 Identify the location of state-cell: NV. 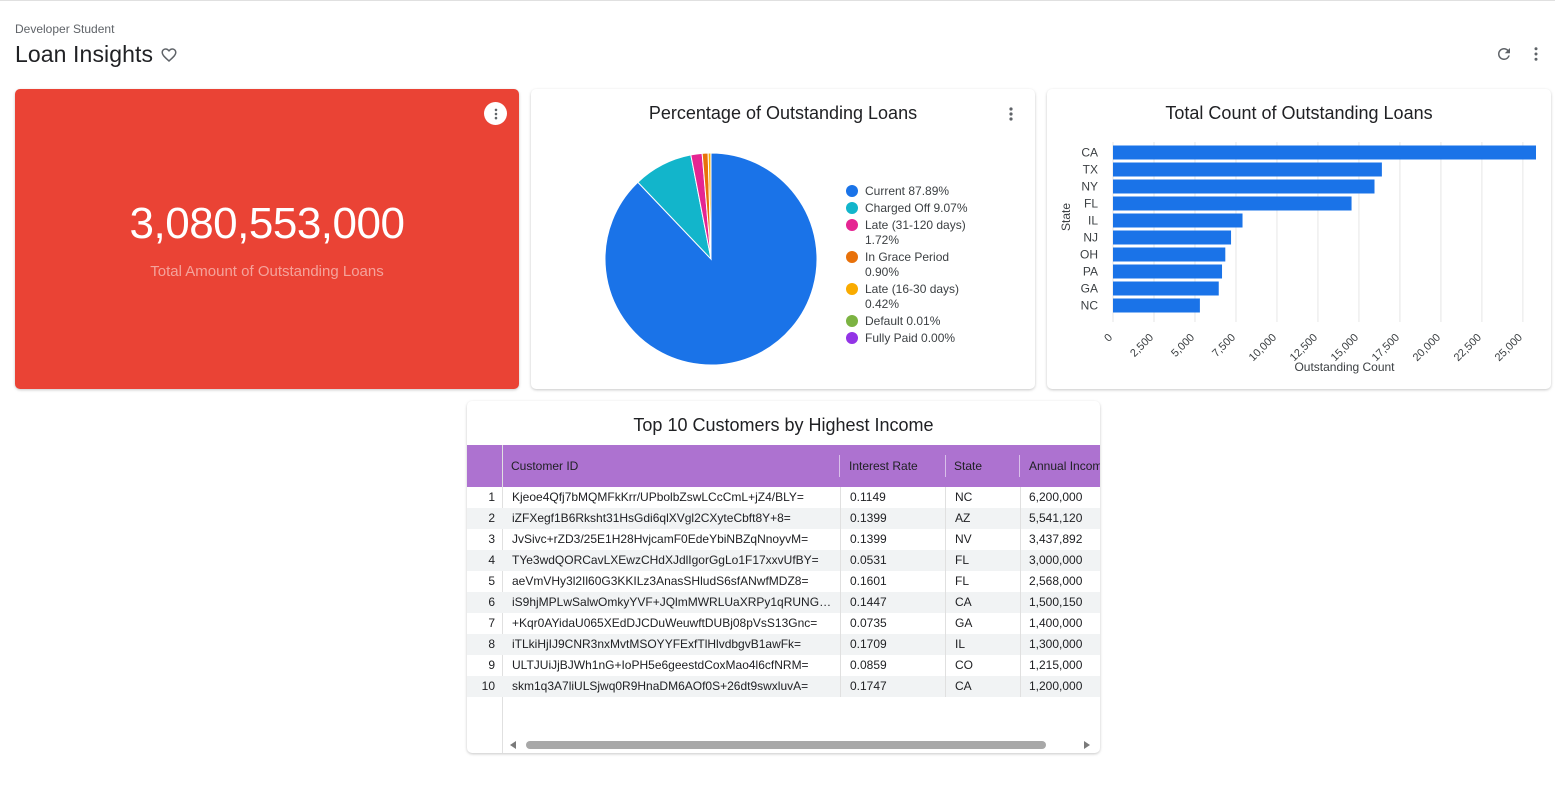
(963, 539).